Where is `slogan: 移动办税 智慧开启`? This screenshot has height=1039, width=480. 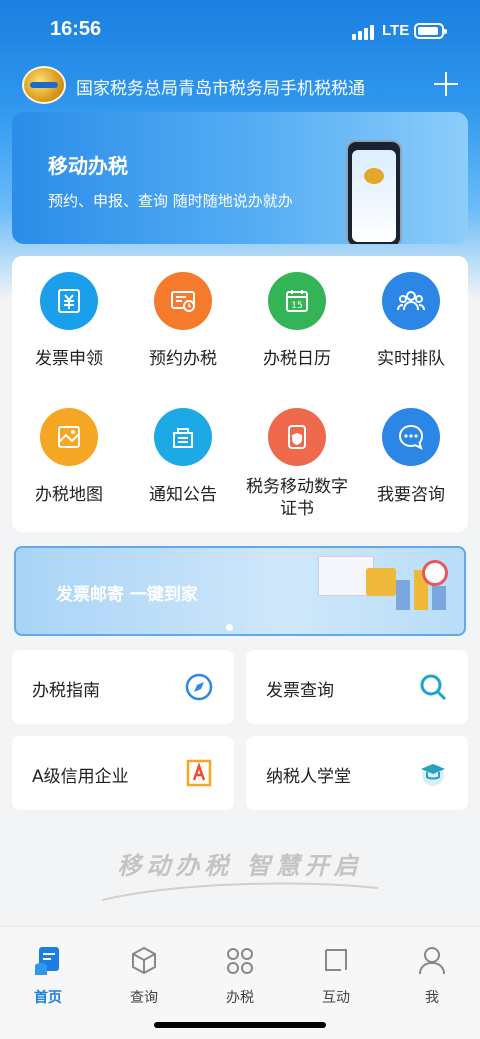
slogan: 移动办税 智慧开启 is located at coordinates (240, 866).